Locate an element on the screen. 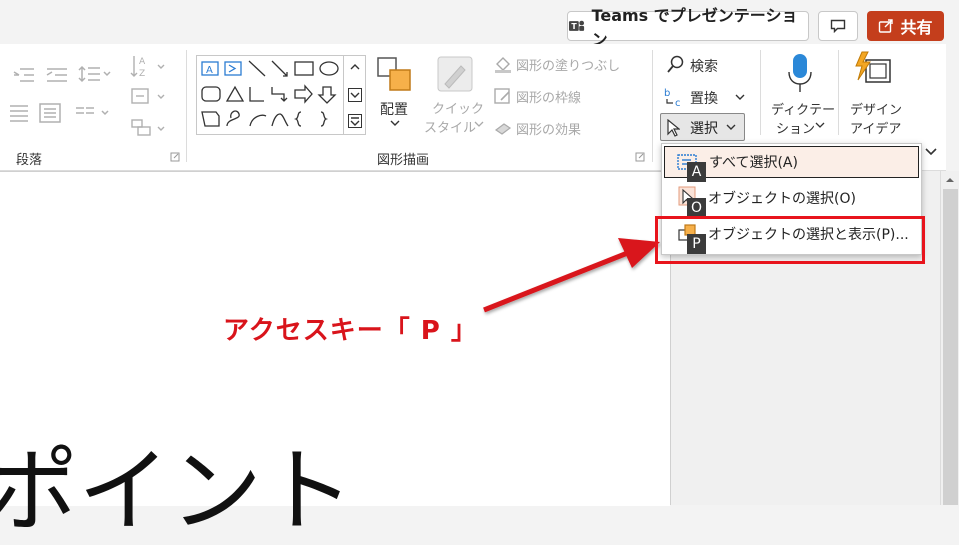 This screenshot has height=545, width=959. highlight-box is located at coordinates (790, 240).